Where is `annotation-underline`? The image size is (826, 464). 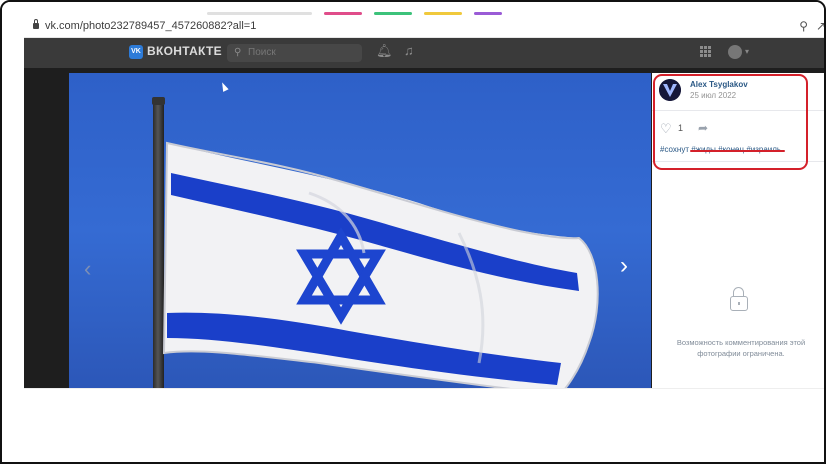
annotation-underline is located at coordinates (737, 151).